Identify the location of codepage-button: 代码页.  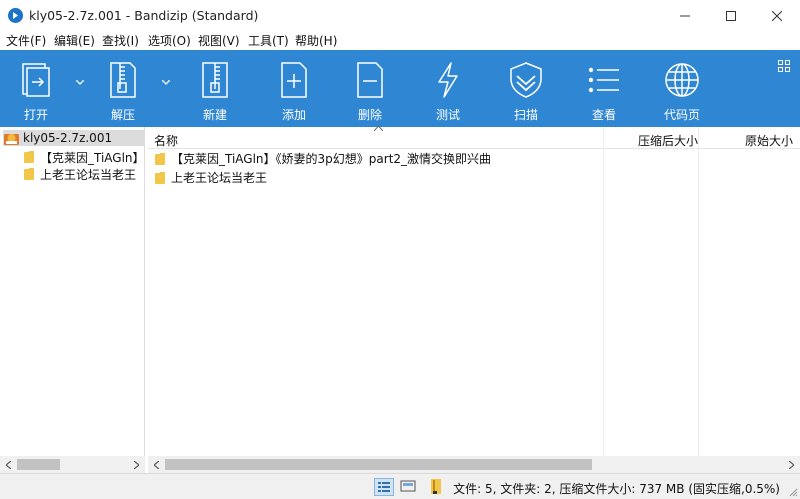
(682, 88).